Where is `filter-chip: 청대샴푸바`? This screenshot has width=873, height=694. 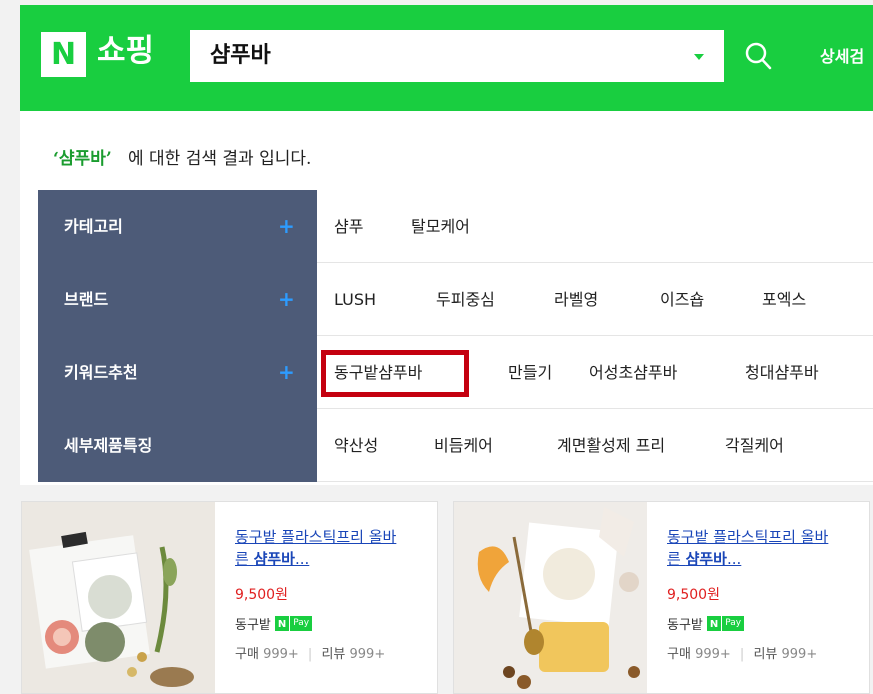 filter-chip: 청대샴푸바 is located at coordinates (782, 372).